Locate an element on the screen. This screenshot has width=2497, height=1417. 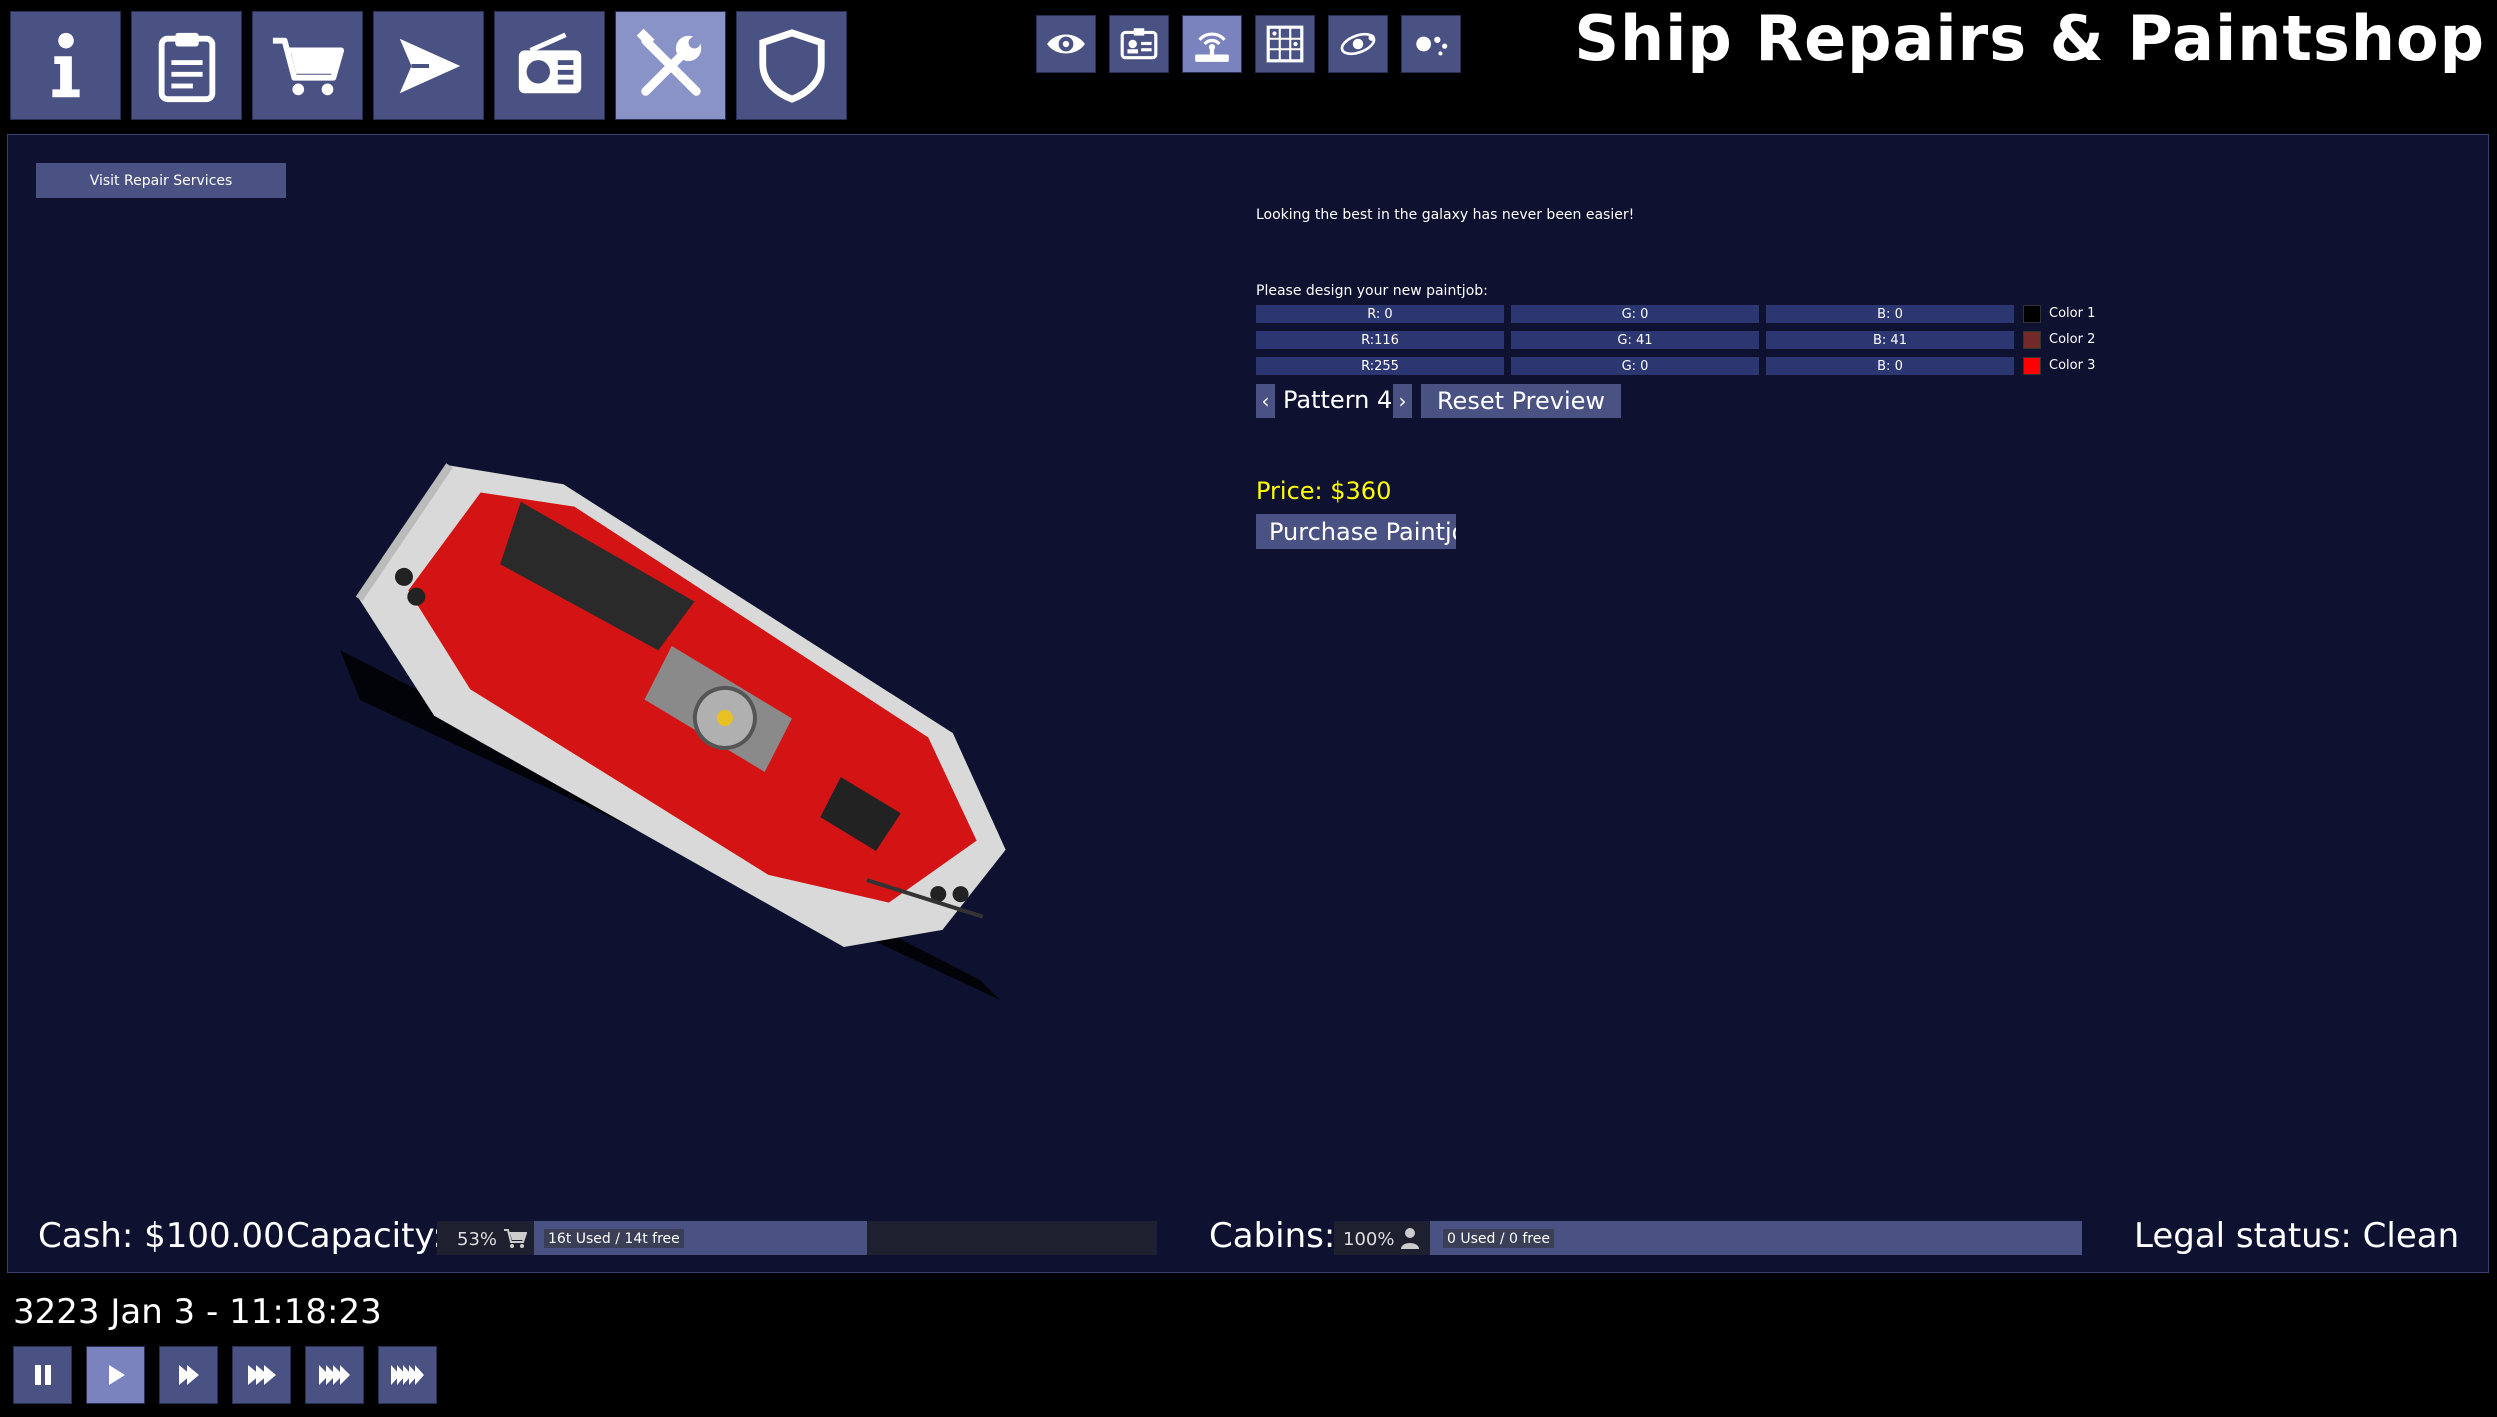
id-card-icon is located at coordinates (1139, 44).